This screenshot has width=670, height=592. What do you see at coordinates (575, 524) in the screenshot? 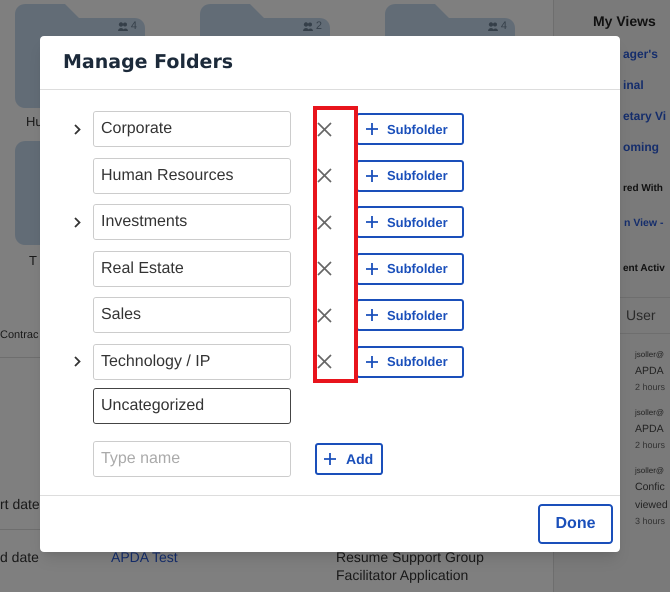
I see `done-button: Done` at bounding box center [575, 524].